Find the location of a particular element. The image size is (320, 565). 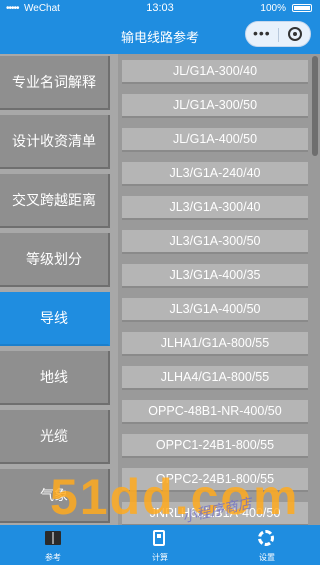

list-item: JL/G1A-300/40 is located at coordinates (215, 72).